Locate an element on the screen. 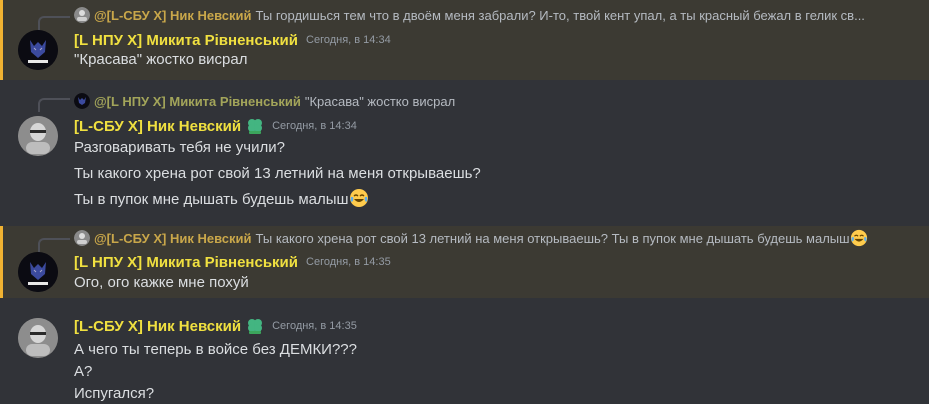  reply-text: "Красава" жостко висрал is located at coordinates (380, 101).